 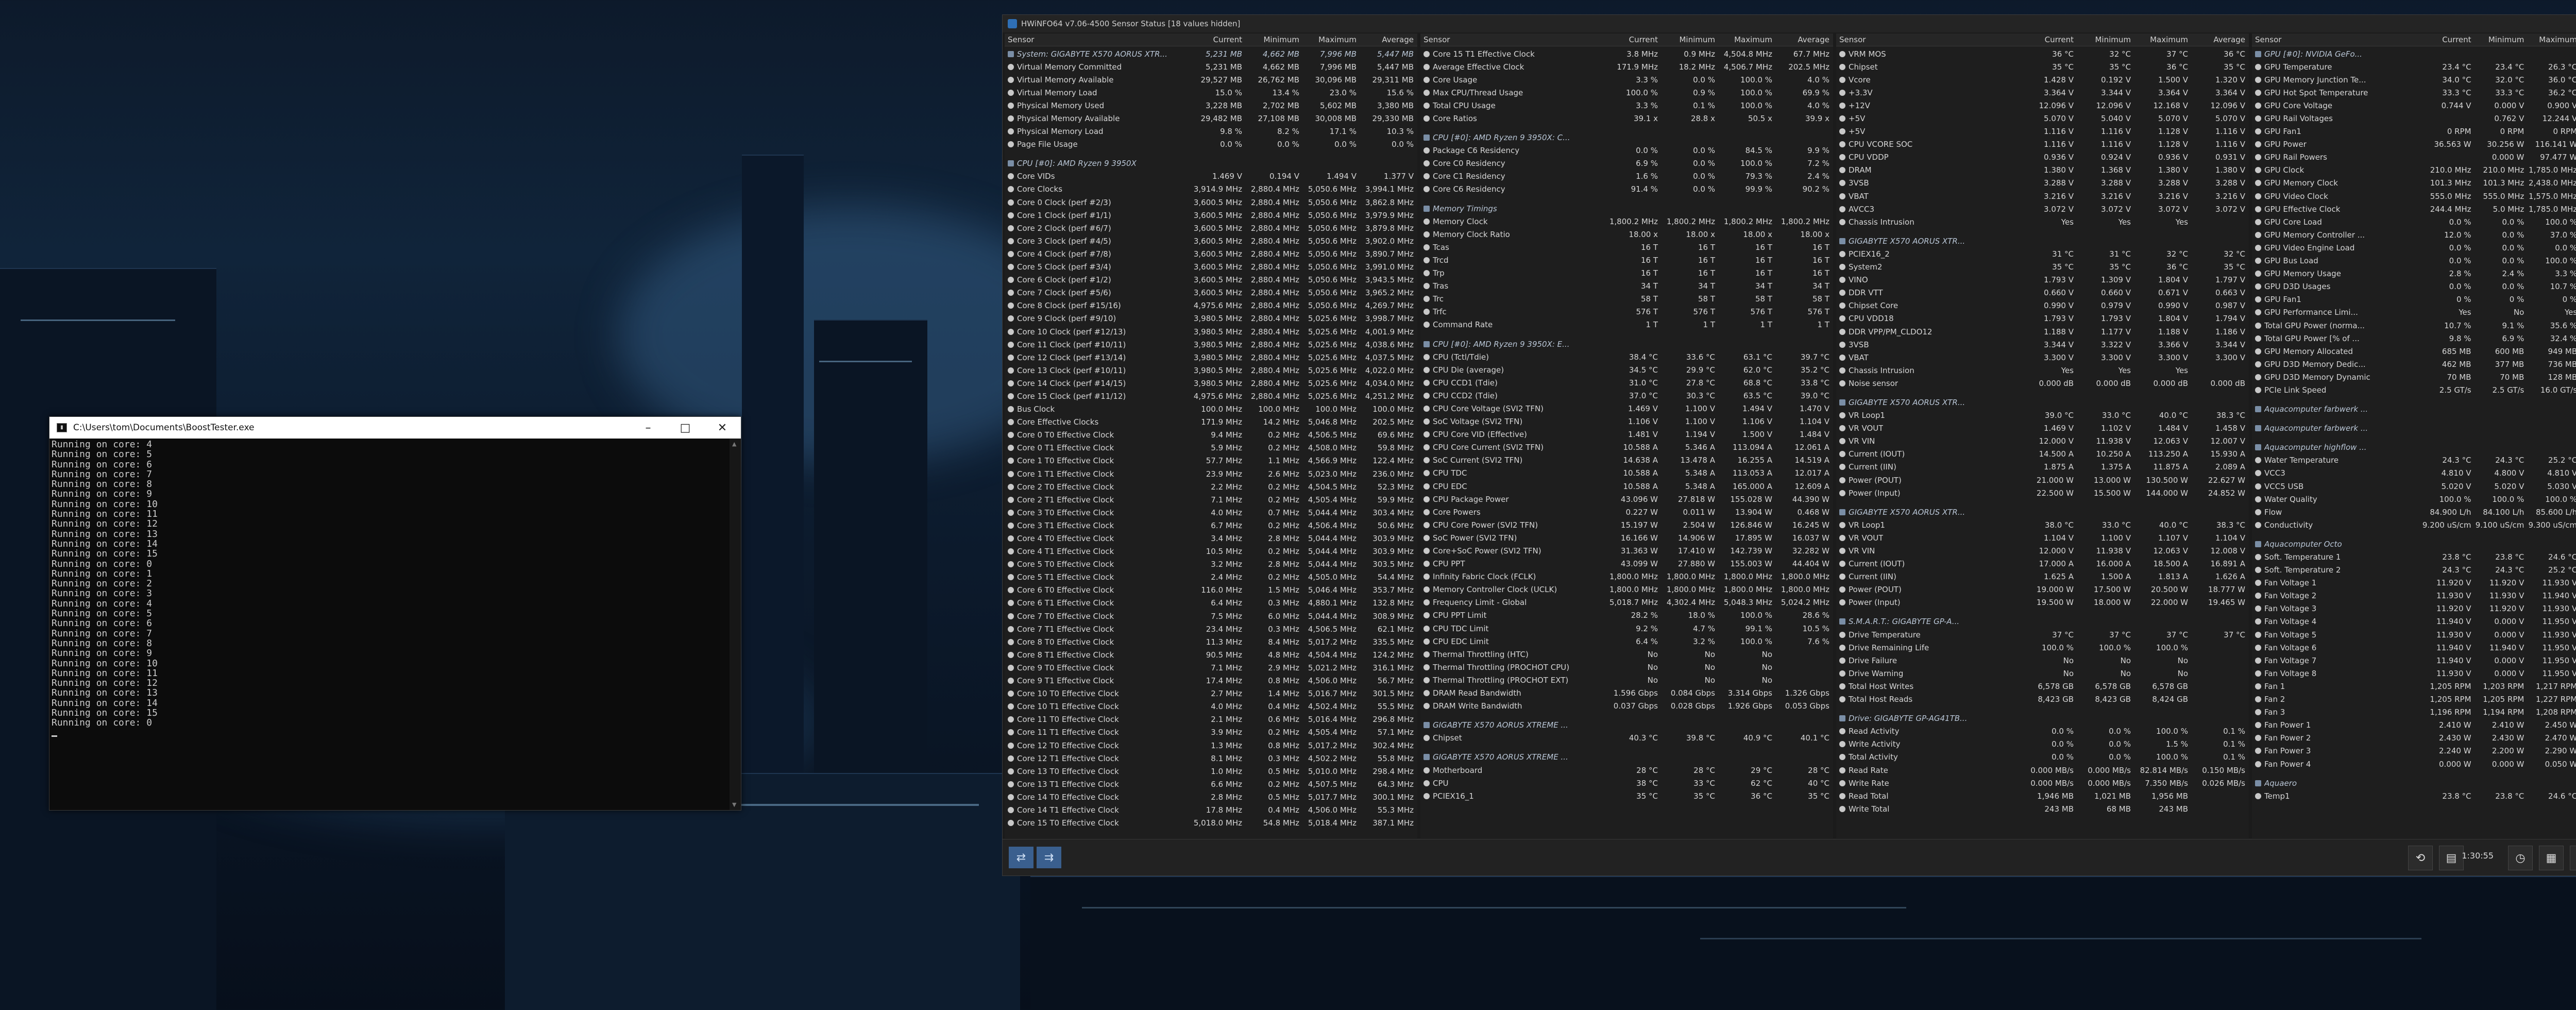 I want to click on sensor-row: Thermal Throttling (PROCHOT CPU) No No No, so click(x=1626, y=667).